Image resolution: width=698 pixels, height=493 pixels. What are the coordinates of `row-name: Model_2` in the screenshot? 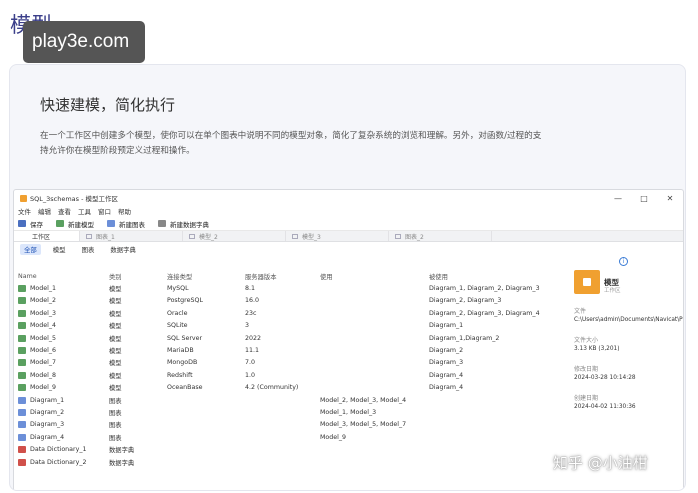 It's located at (43, 301).